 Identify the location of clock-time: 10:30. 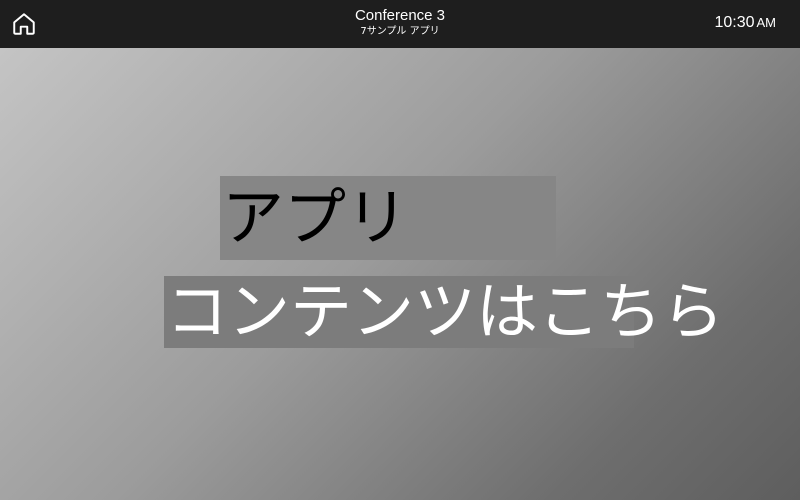
(734, 22).